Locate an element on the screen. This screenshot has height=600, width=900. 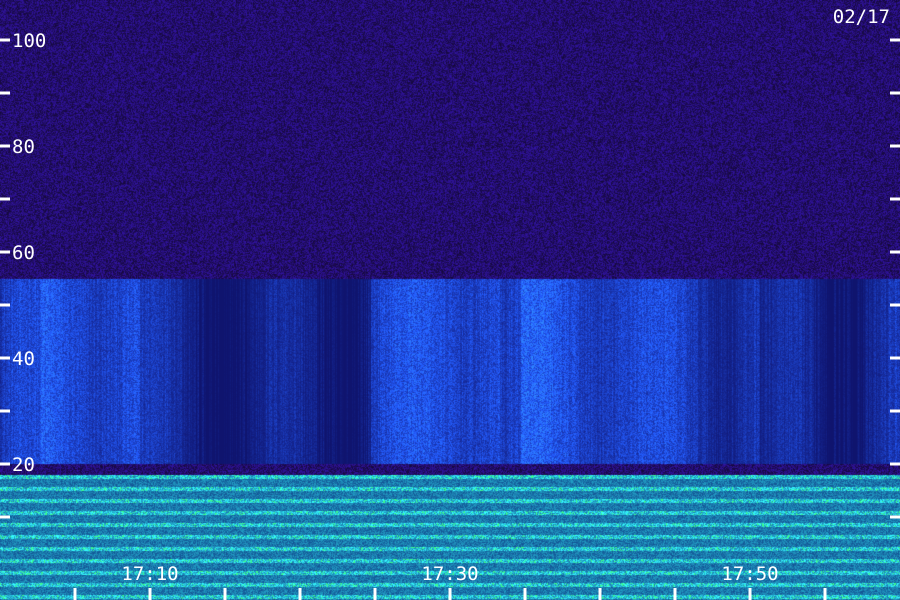
y-tick-label: 40 is located at coordinates (23, 359).